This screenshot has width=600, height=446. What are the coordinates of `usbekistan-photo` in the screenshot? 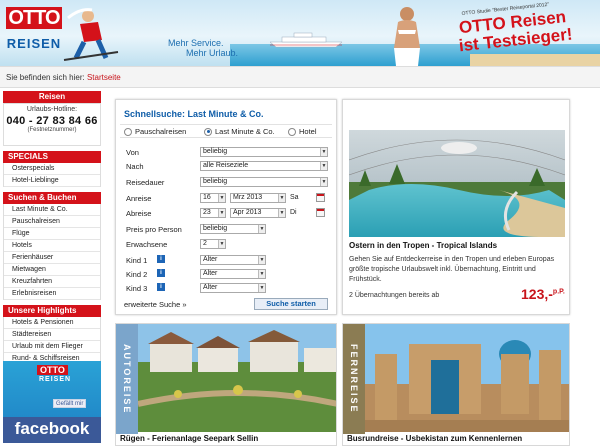 It's located at (467, 378).